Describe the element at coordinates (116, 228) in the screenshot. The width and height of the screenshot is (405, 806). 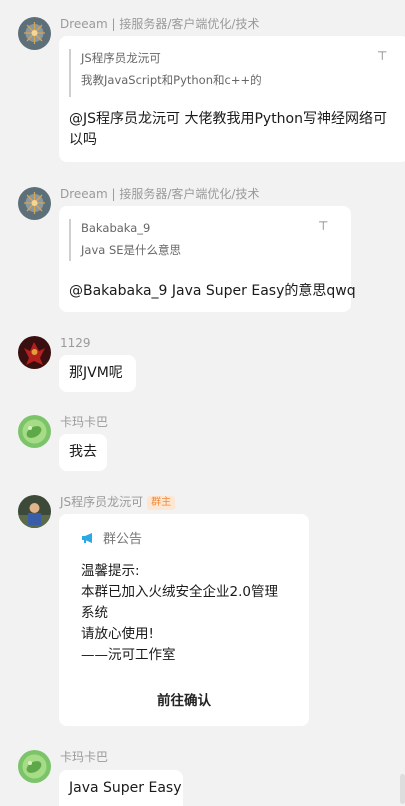
I see `quote-author: Bakabaka_9` at that location.